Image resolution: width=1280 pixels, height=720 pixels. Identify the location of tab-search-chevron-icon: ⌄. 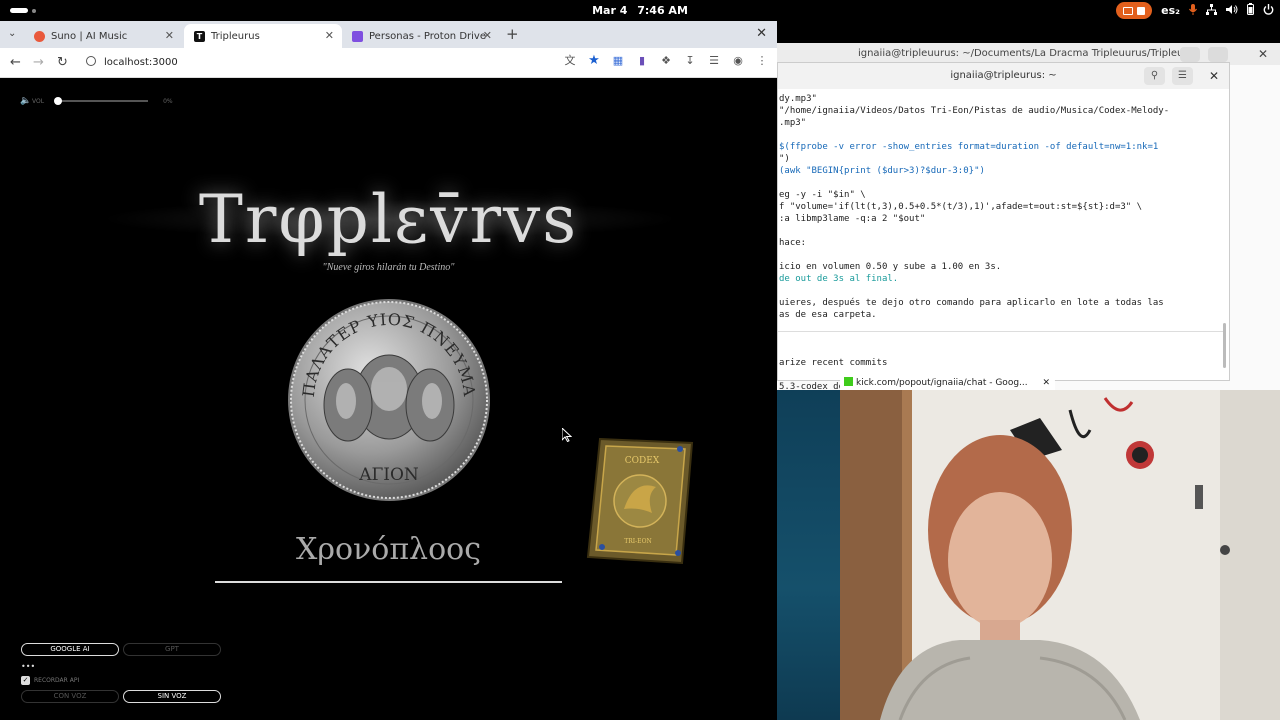
(12, 33).